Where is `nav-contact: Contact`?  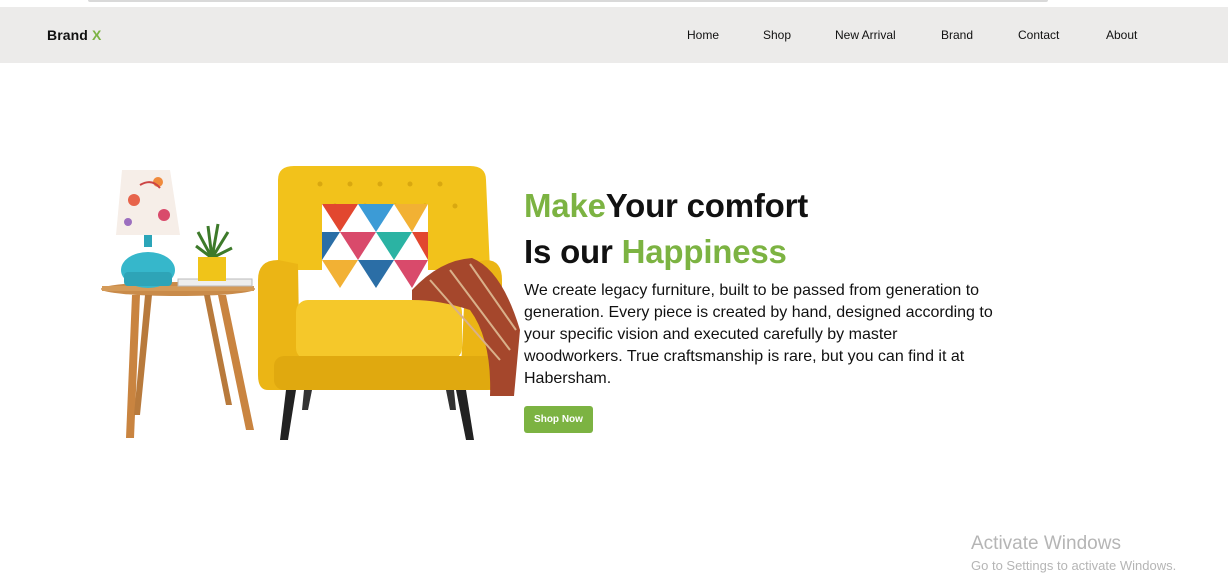
nav-contact: Contact is located at coordinates (1038, 35).